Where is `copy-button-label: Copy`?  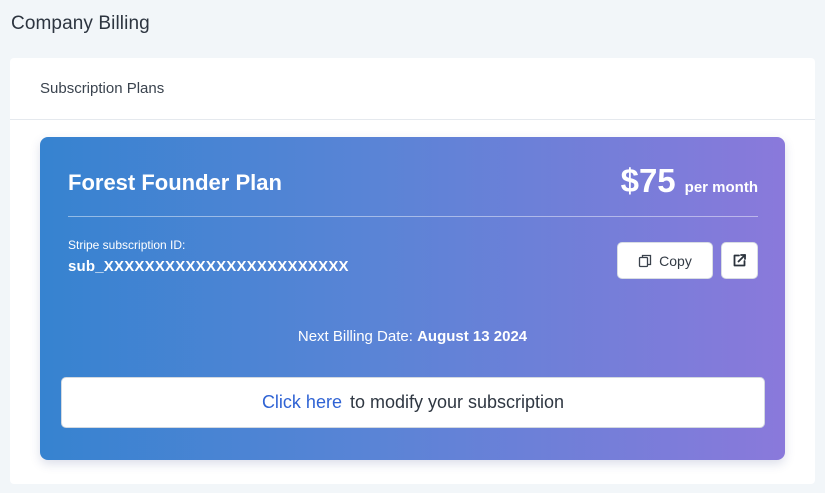 copy-button-label: Copy is located at coordinates (675, 260).